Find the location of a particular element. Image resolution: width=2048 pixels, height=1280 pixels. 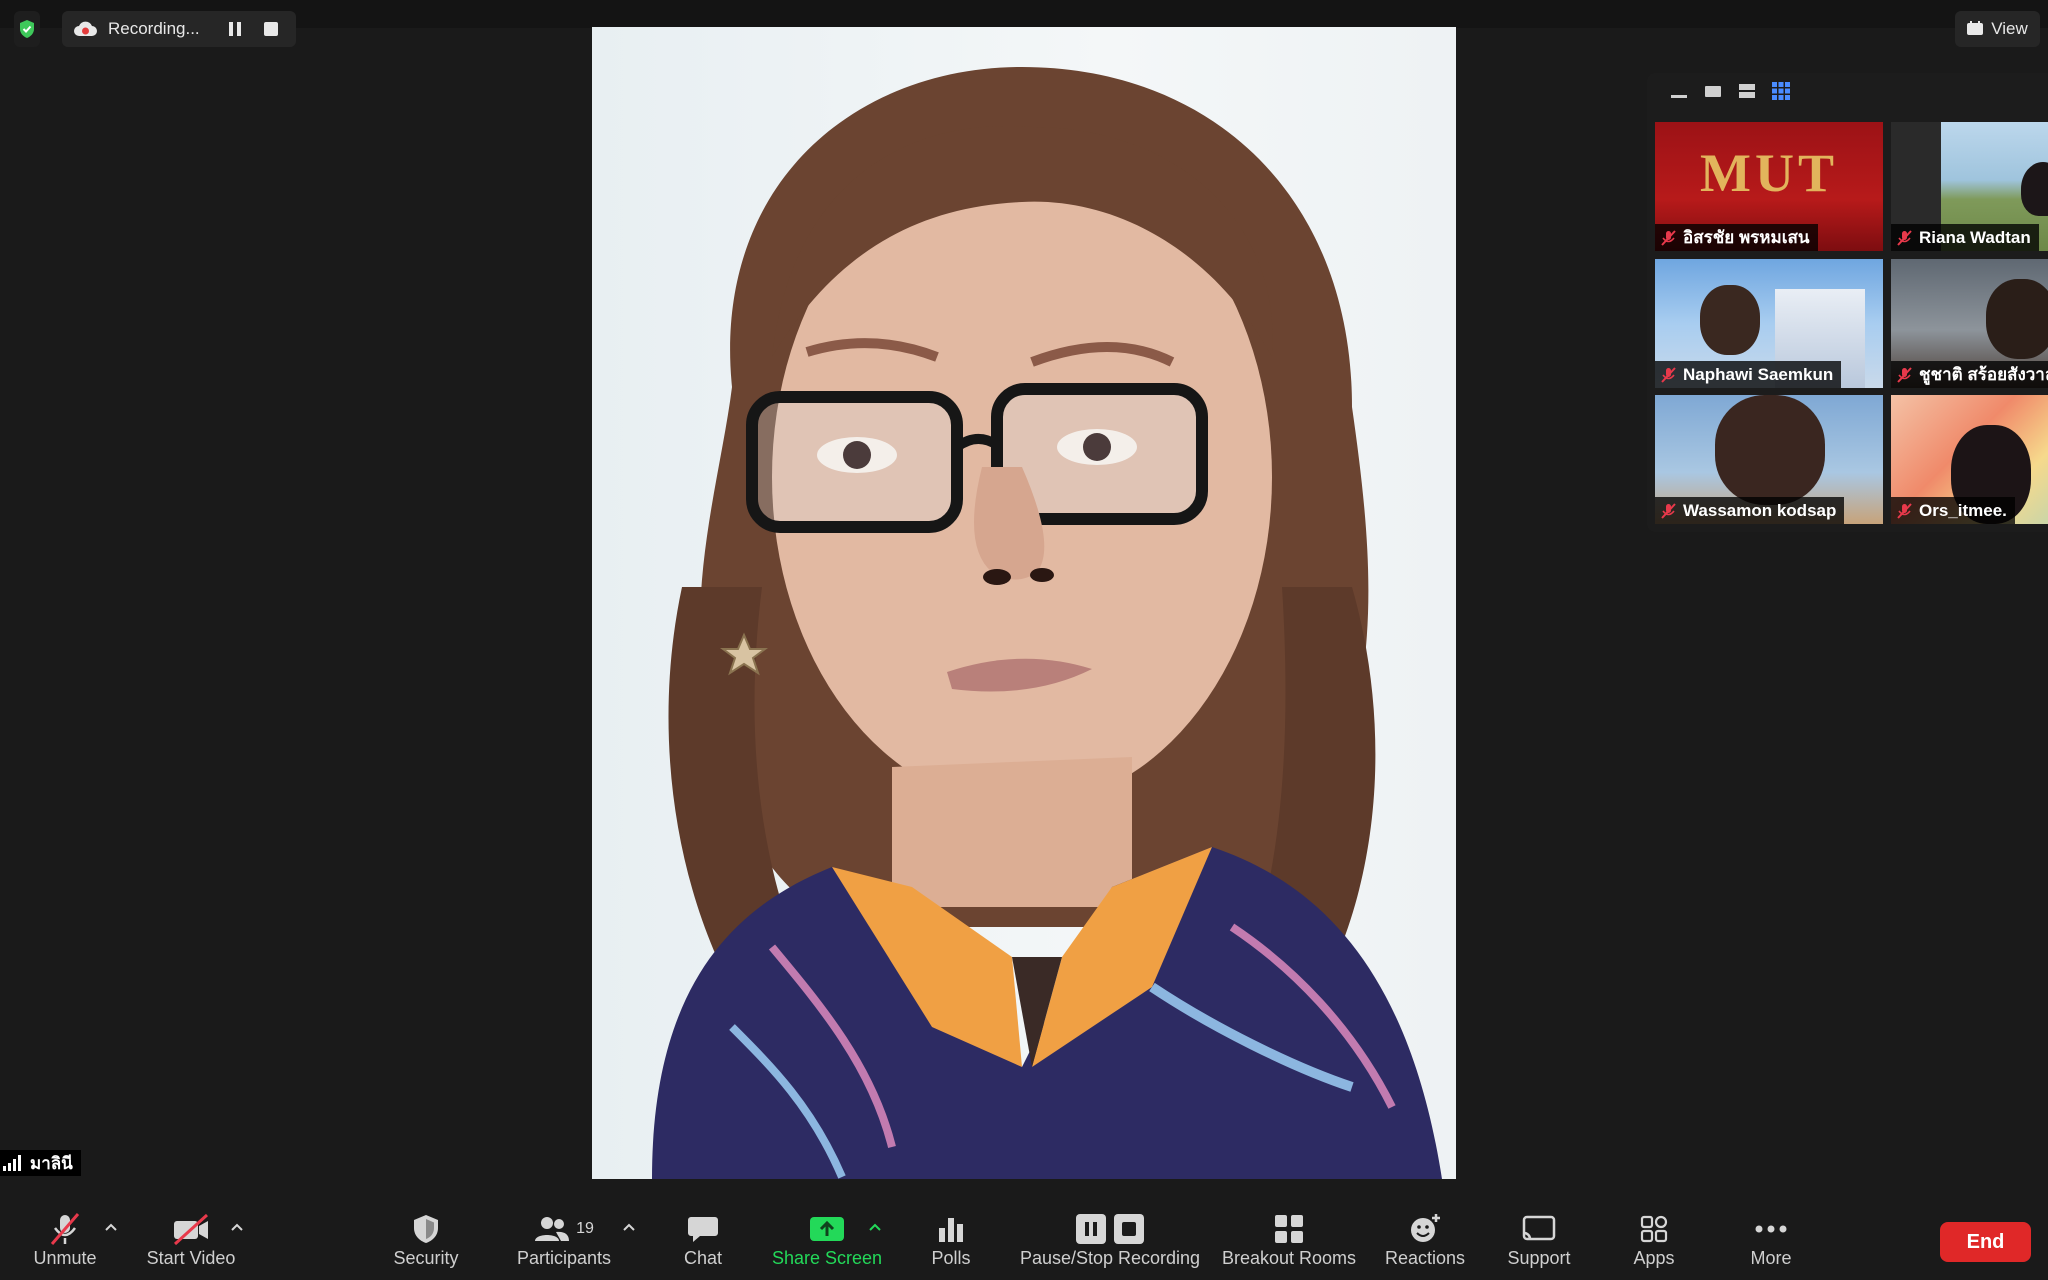

gallery-view-toolbar is located at coordinates (1730, 91).